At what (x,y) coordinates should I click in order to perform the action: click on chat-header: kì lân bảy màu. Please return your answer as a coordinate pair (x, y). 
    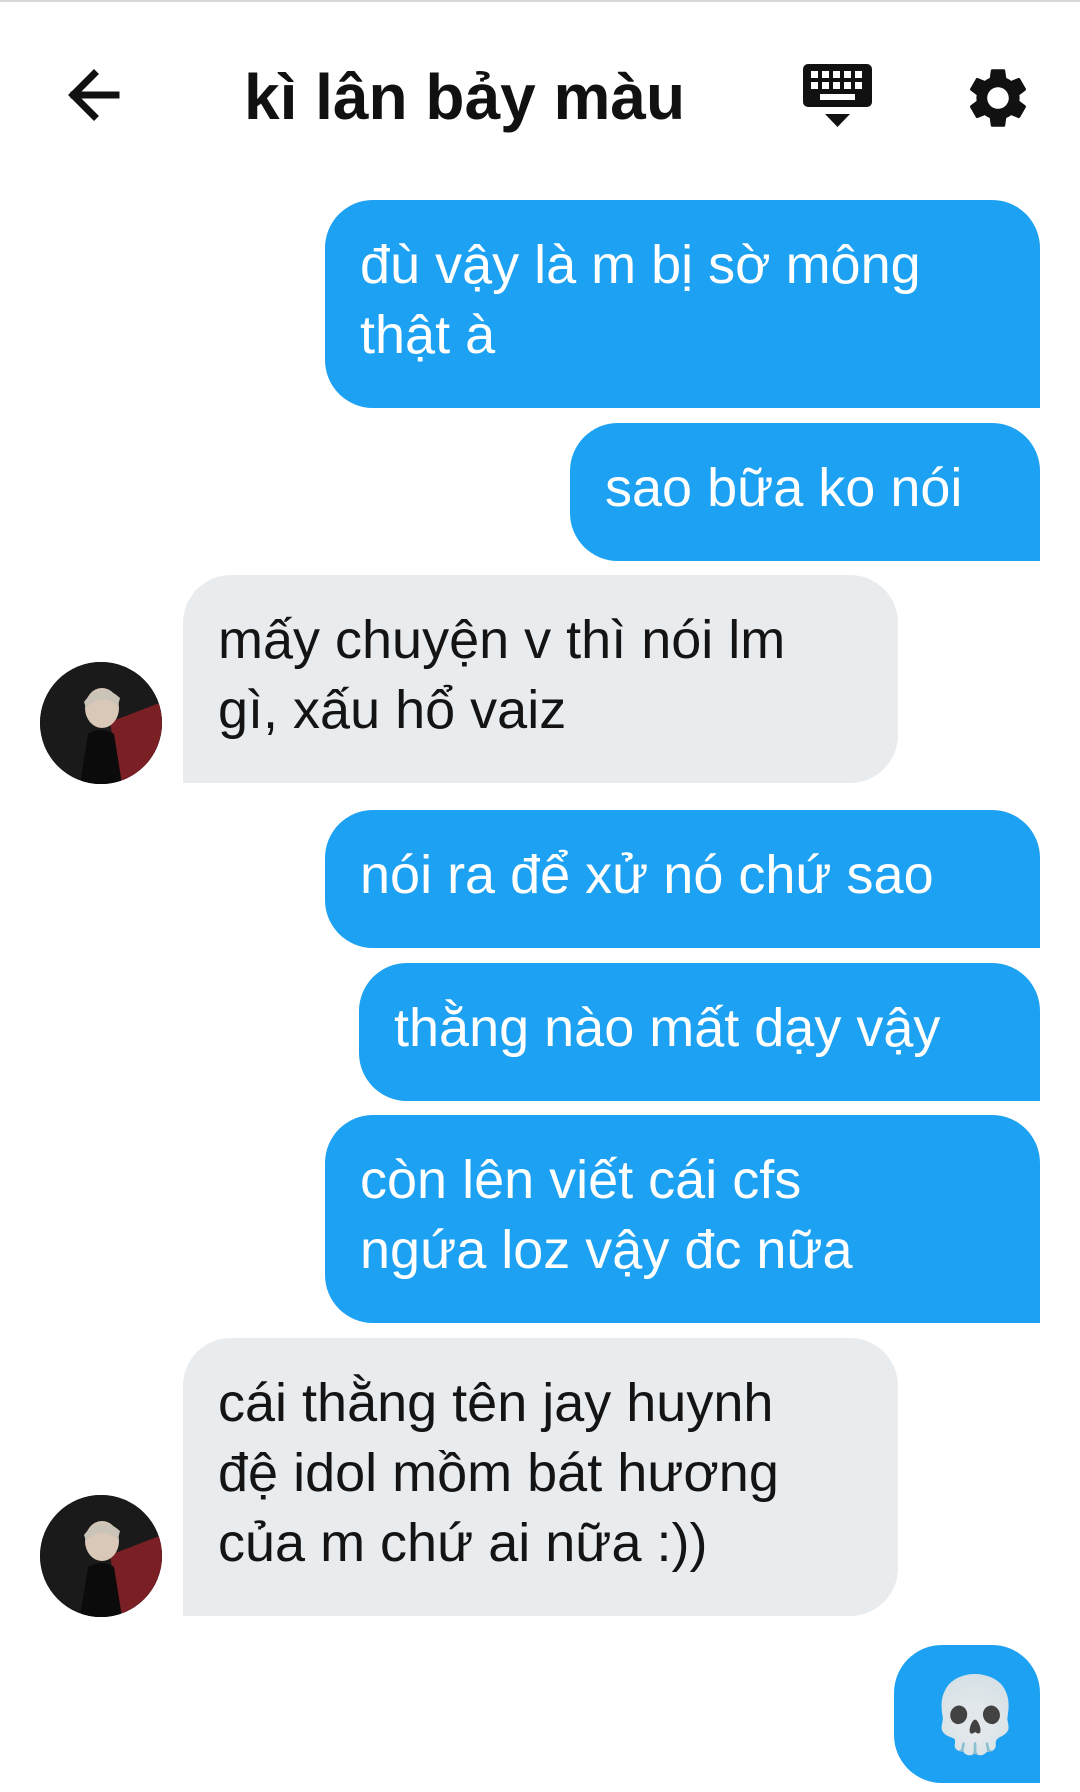
    Looking at the image, I should click on (540, 95).